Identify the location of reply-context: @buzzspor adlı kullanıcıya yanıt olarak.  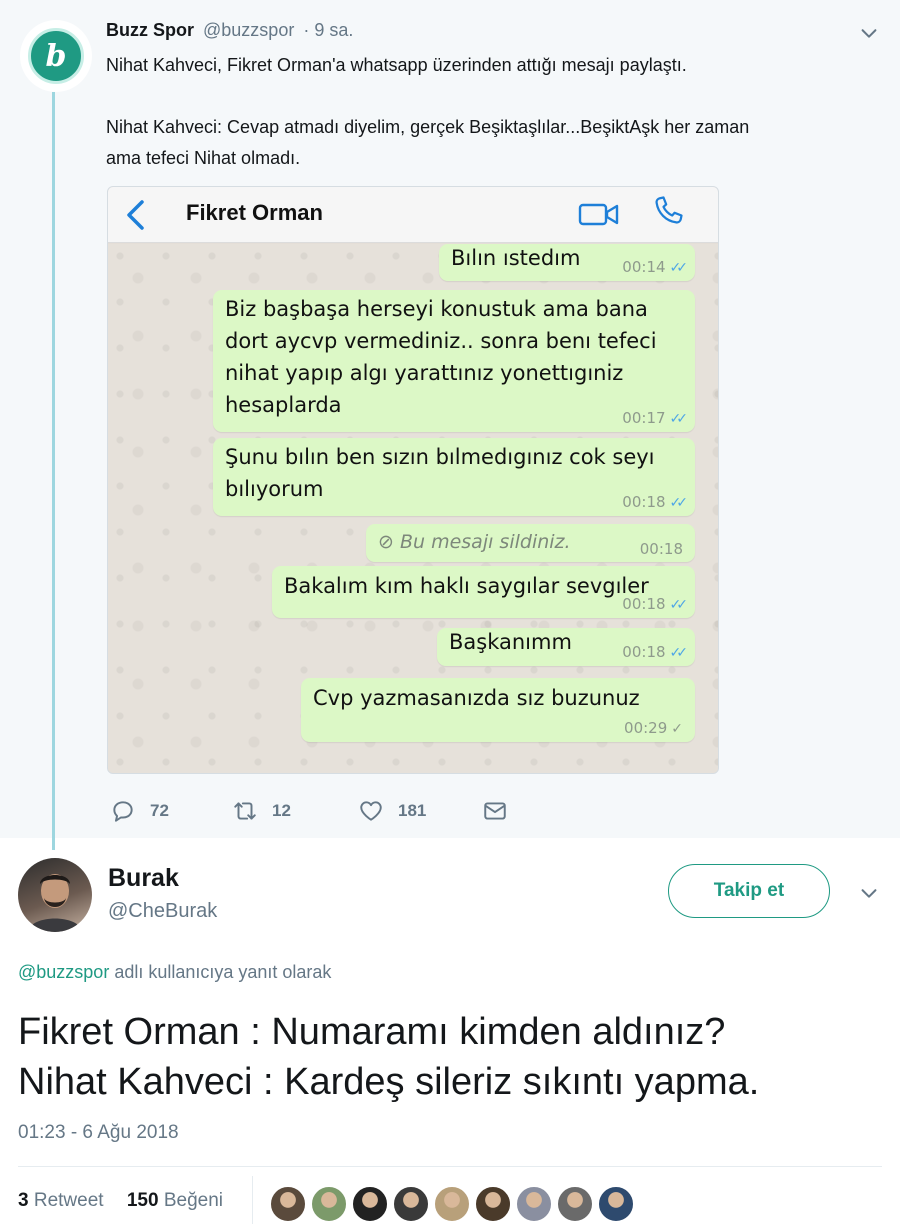
(174, 972).